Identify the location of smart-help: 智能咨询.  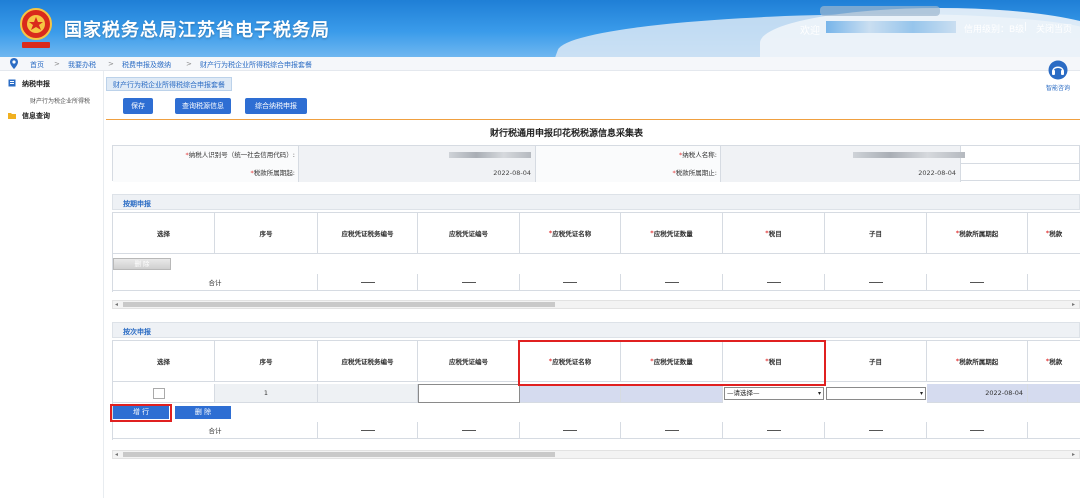
(1058, 76).